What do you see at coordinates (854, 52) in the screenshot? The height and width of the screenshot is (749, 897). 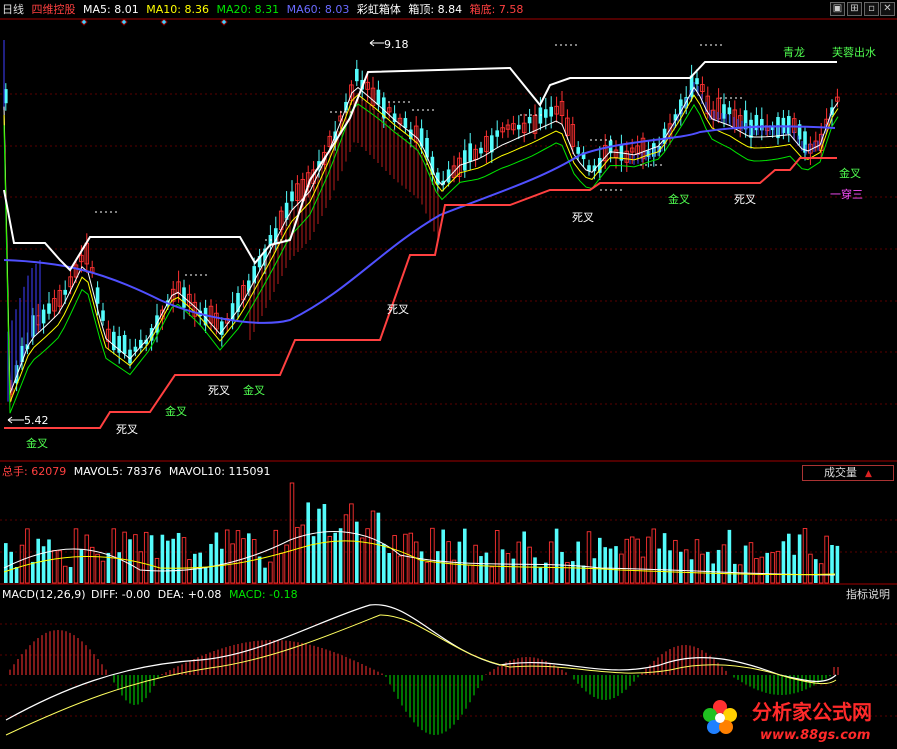 I see `furong-label: 芙蓉出水` at bounding box center [854, 52].